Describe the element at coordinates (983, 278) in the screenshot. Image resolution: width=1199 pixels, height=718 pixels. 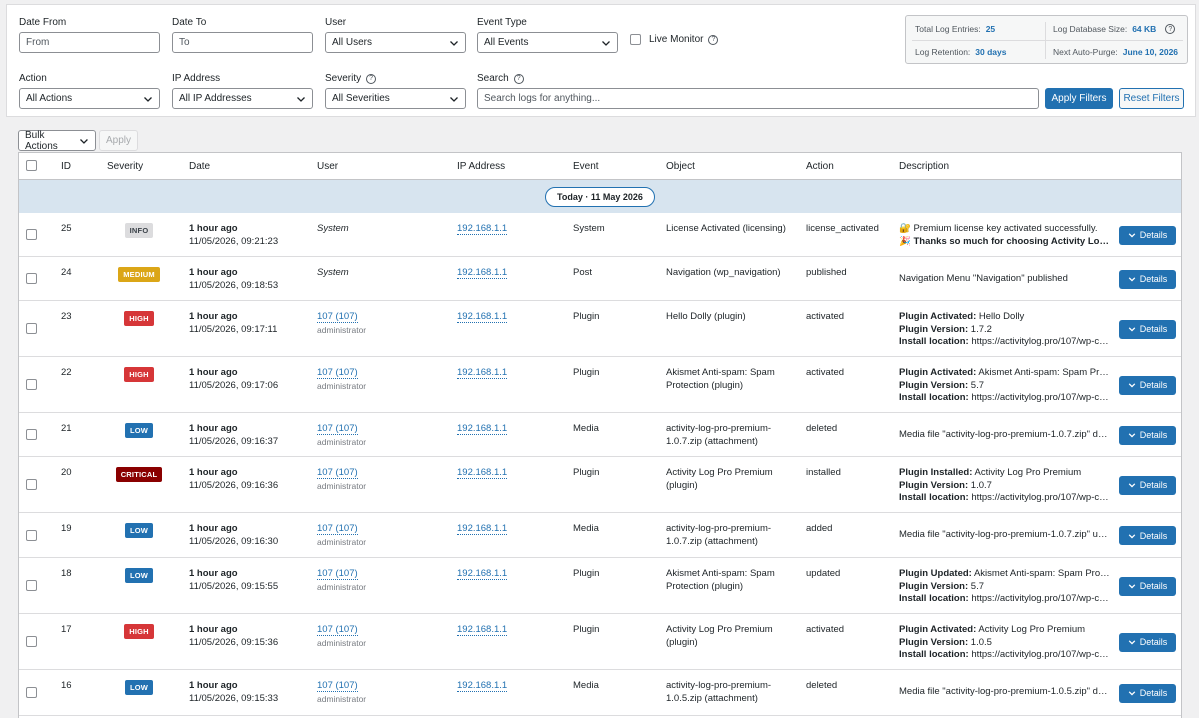
I see `description-line: Navigation Menu "Navigation" published` at that location.